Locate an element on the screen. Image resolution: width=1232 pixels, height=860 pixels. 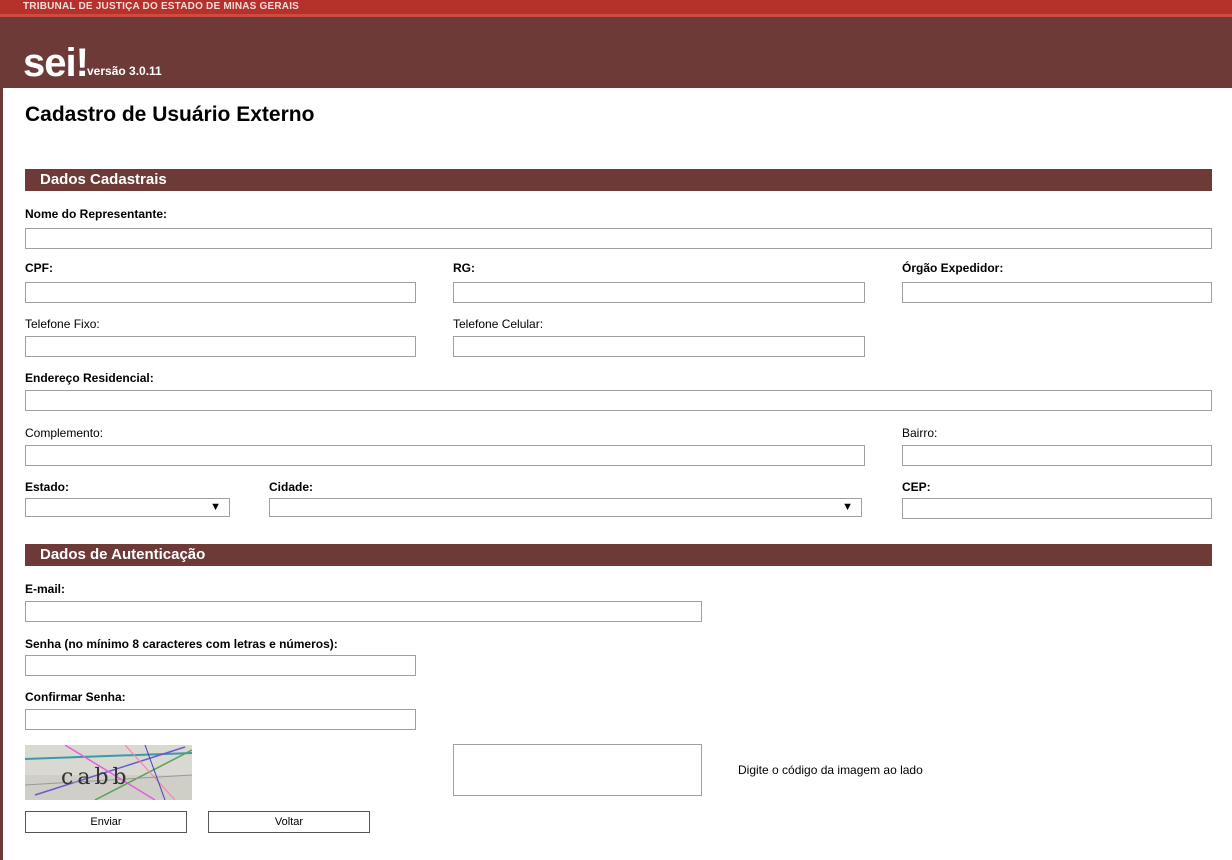
telefone-celular-input is located at coordinates (659, 346).